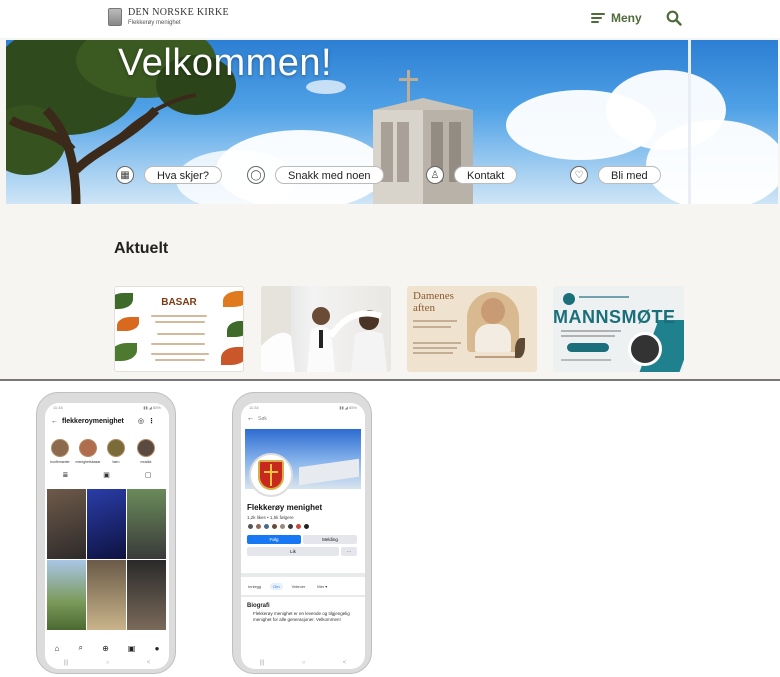  What do you see at coordinates (154, 23) in the screenshot?
I see `logo-subtitle: Flekkerøy menighet` at bounding box center [154, 23].